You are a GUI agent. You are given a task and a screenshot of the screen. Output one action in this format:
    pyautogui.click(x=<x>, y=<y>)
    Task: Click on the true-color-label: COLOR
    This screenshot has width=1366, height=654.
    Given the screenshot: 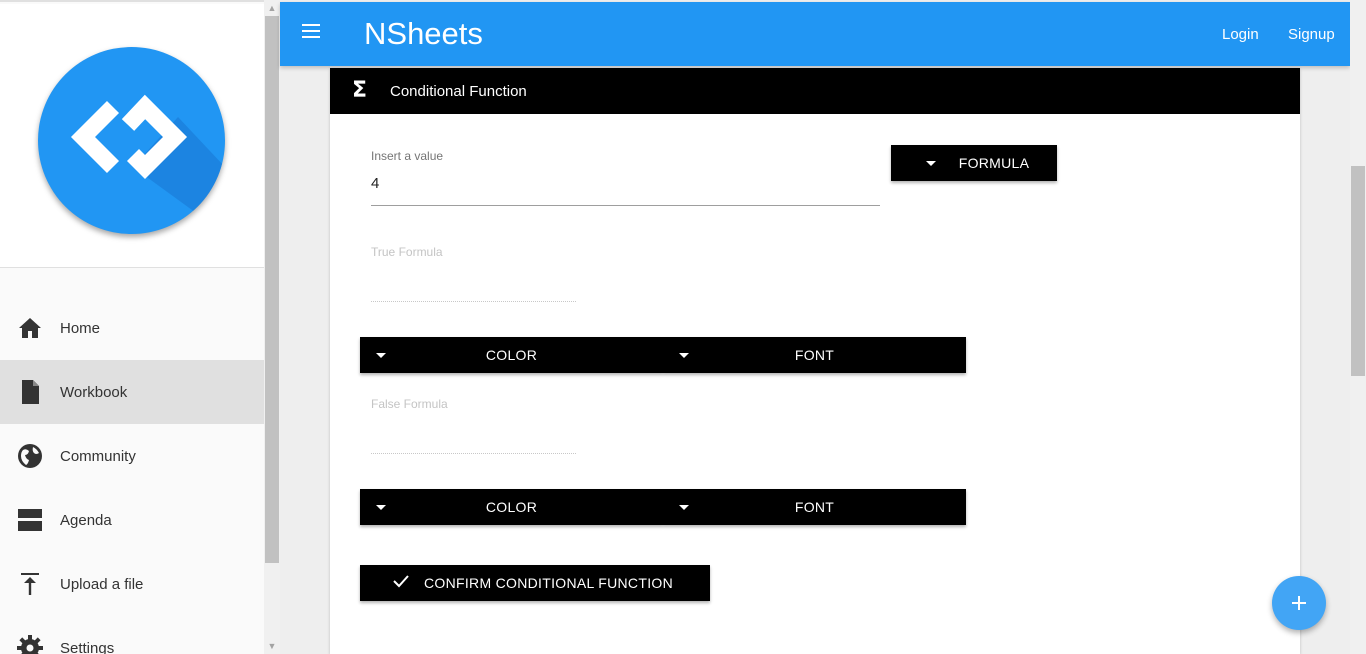 What is the action you would take?
    pyautogui.click(x=511, y=355)
    